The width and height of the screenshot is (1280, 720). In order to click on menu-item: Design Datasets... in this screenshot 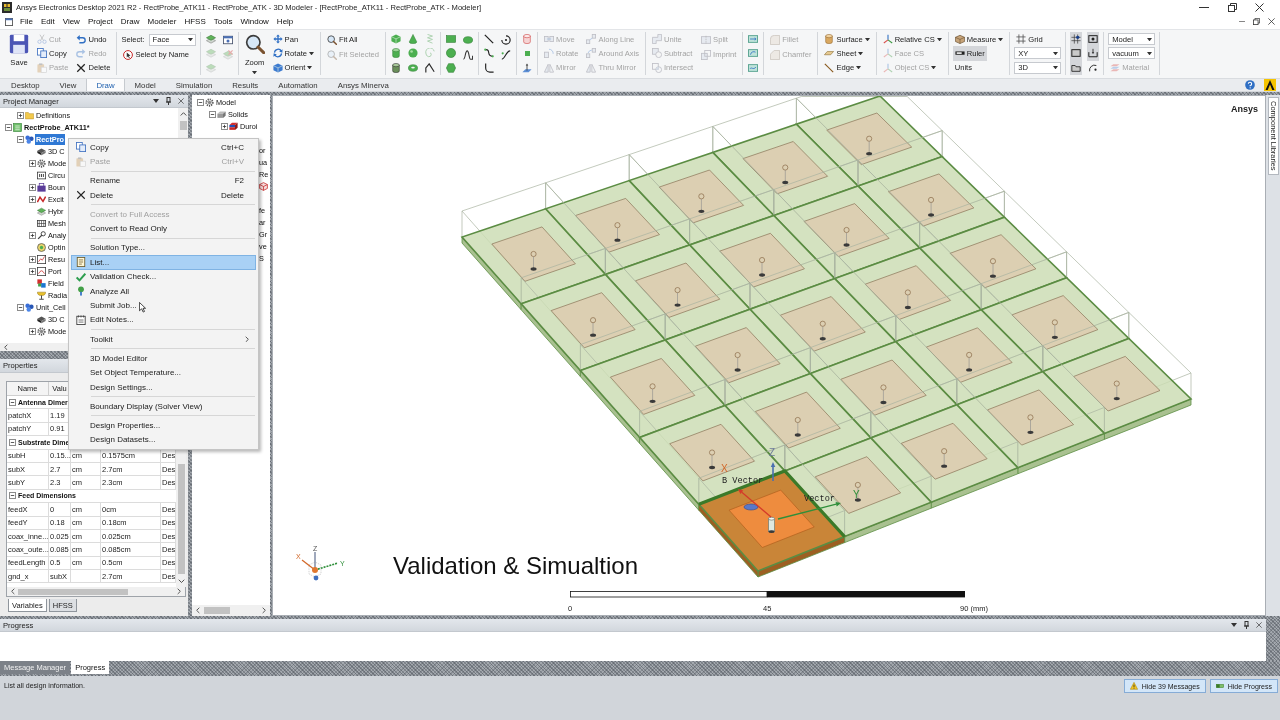, I will do `click(163, 439)`.